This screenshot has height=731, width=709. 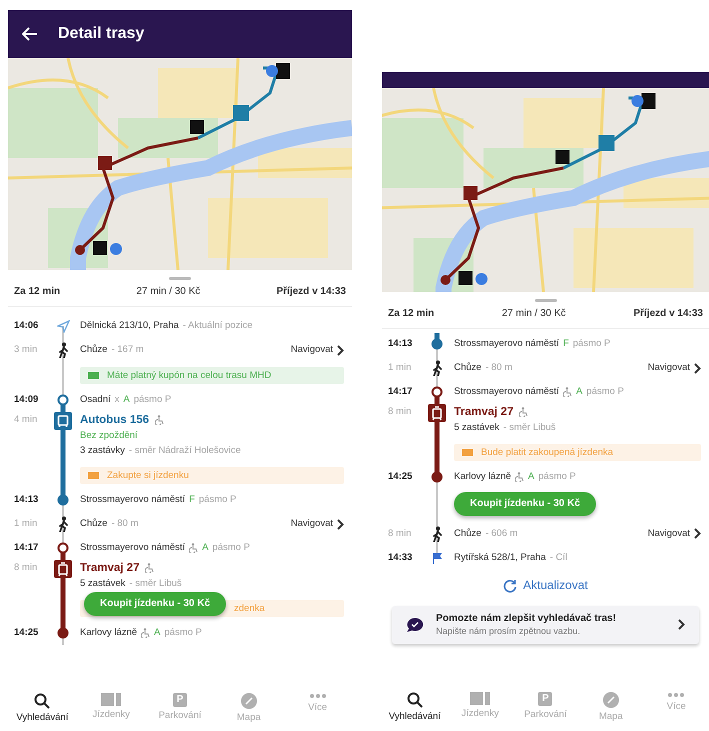 I want to click on refresh-button: Aktualizovat, so click(x=545, y=585).